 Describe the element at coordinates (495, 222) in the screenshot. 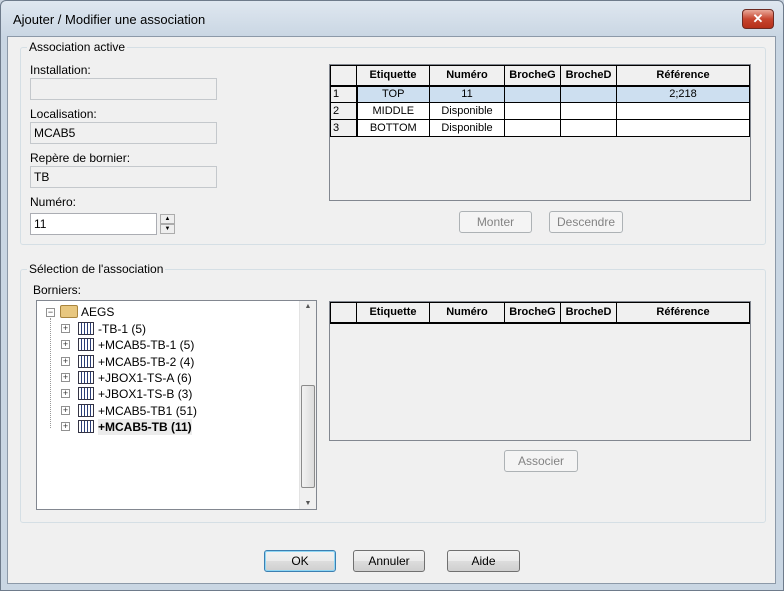

I see `monter-button: Monter` at that location.